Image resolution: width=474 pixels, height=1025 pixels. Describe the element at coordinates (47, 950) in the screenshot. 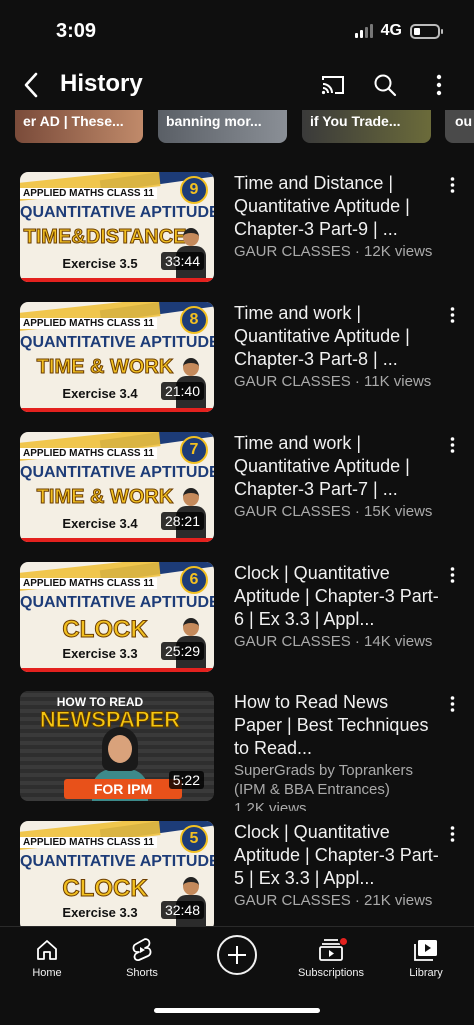

I see `home-icon` at that location.